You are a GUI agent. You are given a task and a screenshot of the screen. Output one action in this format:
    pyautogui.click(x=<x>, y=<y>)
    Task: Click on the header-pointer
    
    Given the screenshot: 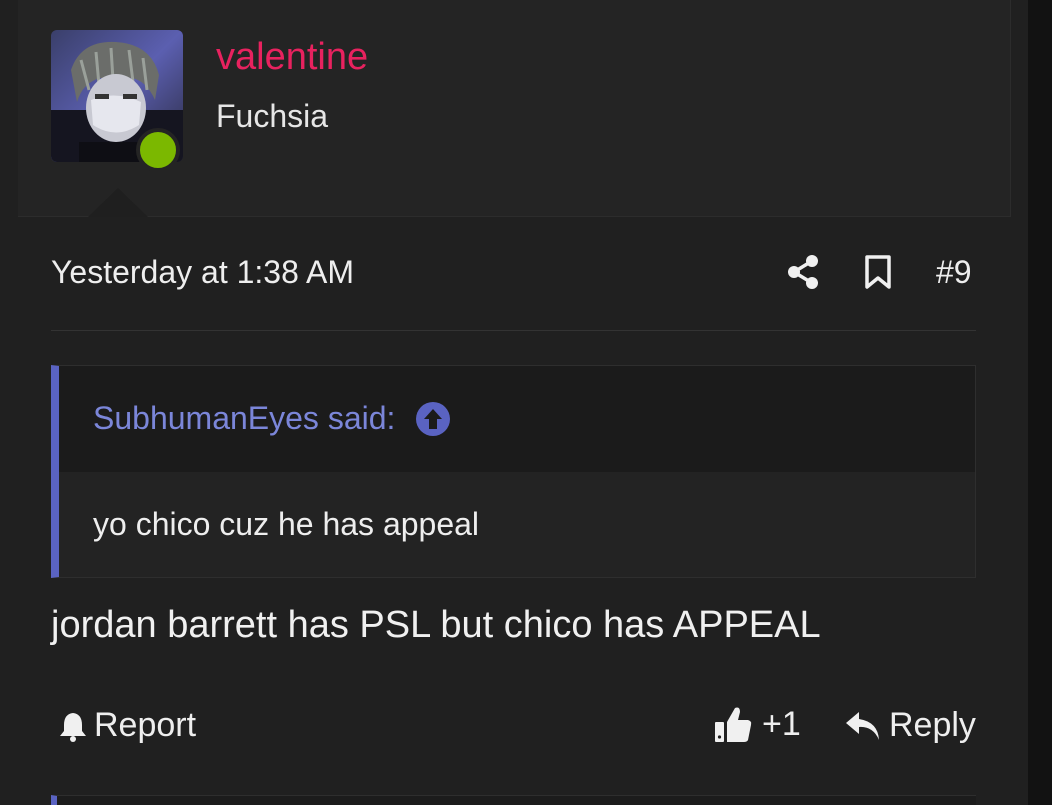 What is the action you would take?
    pyautogui.click(x=118, y=202)
    